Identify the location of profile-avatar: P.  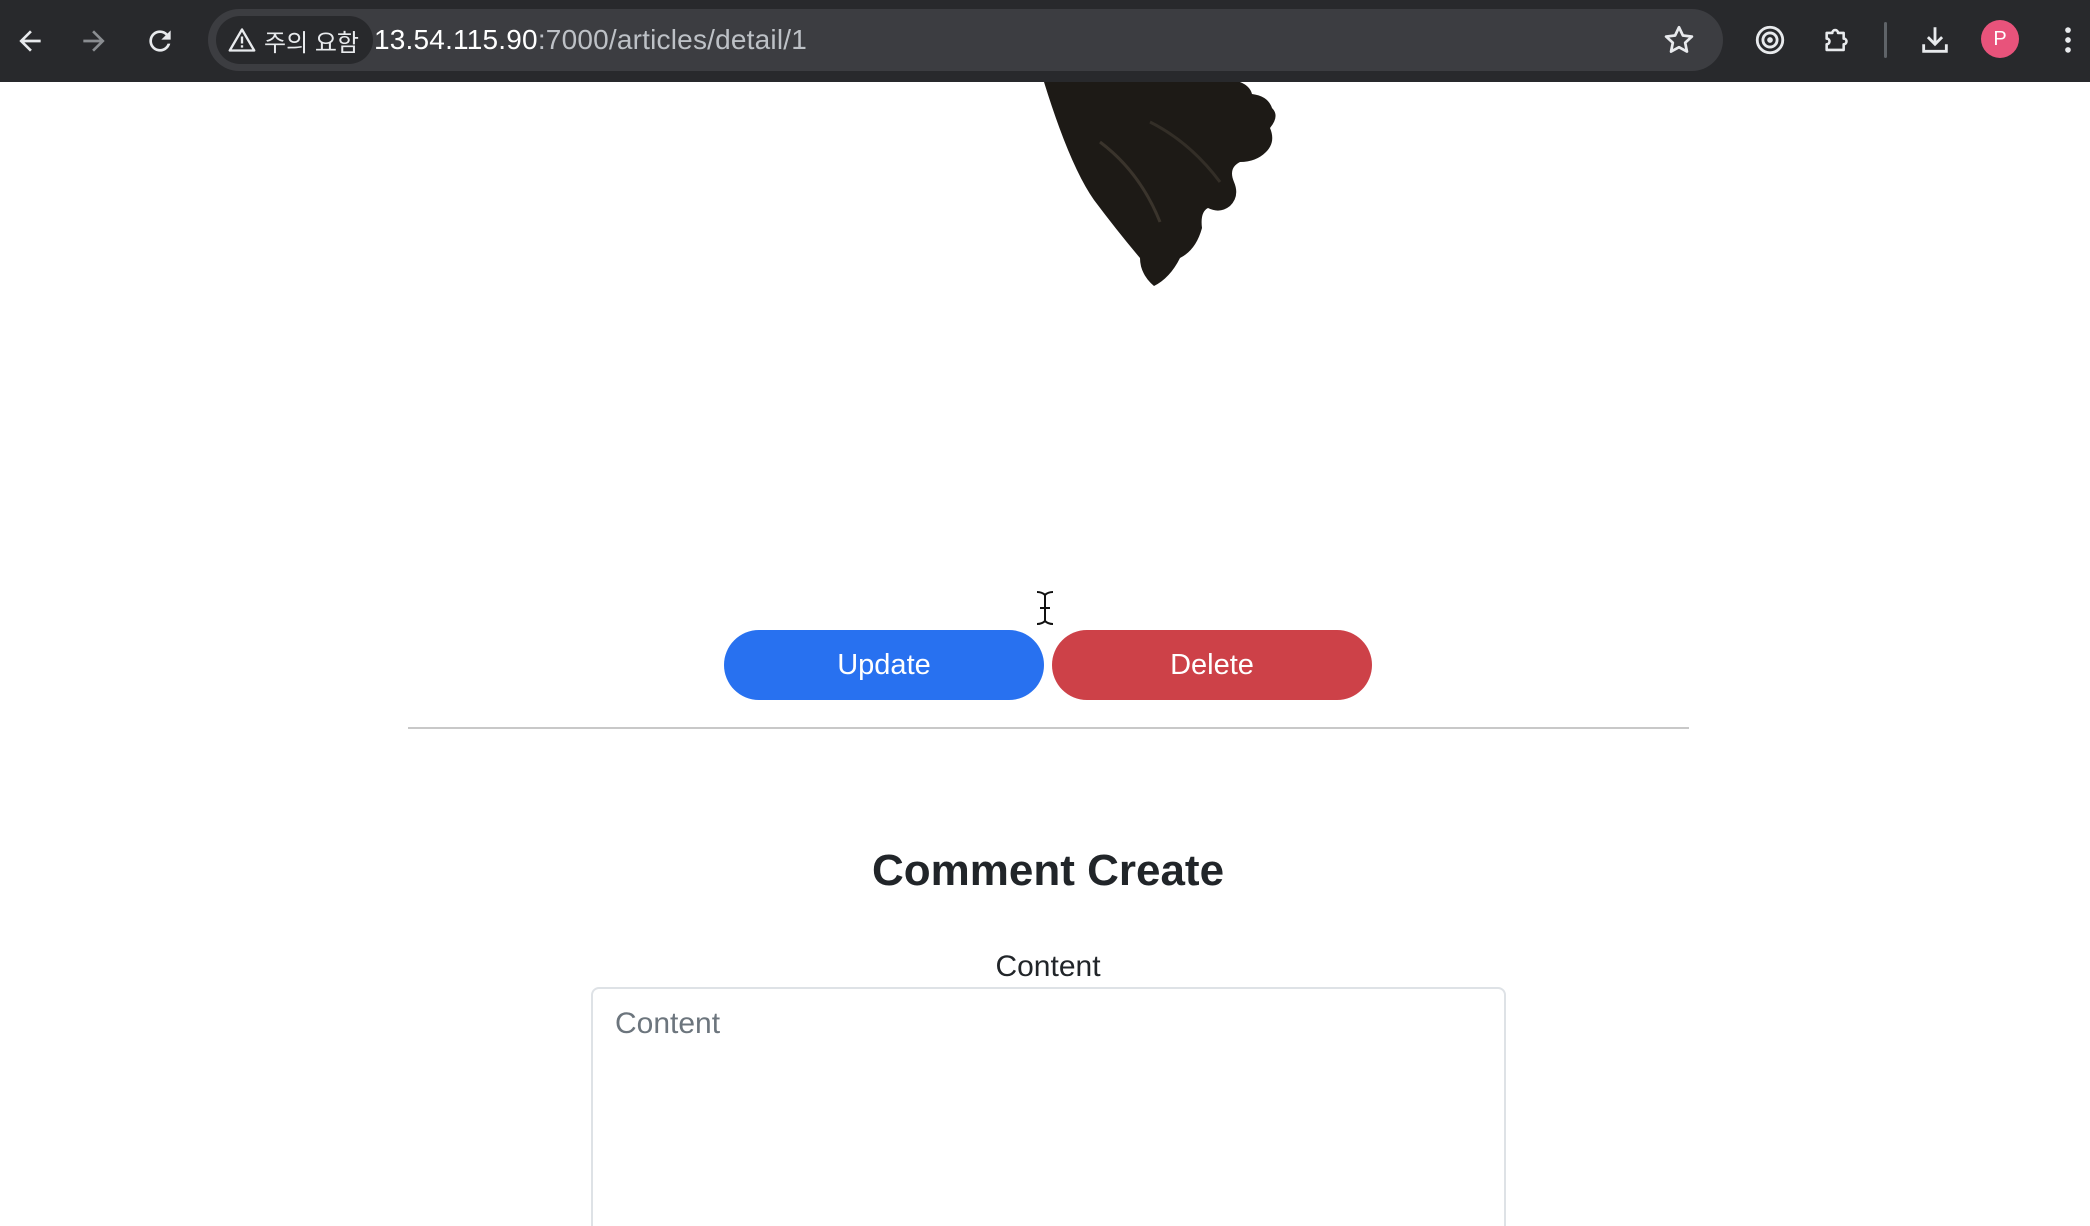
(2000, 39).